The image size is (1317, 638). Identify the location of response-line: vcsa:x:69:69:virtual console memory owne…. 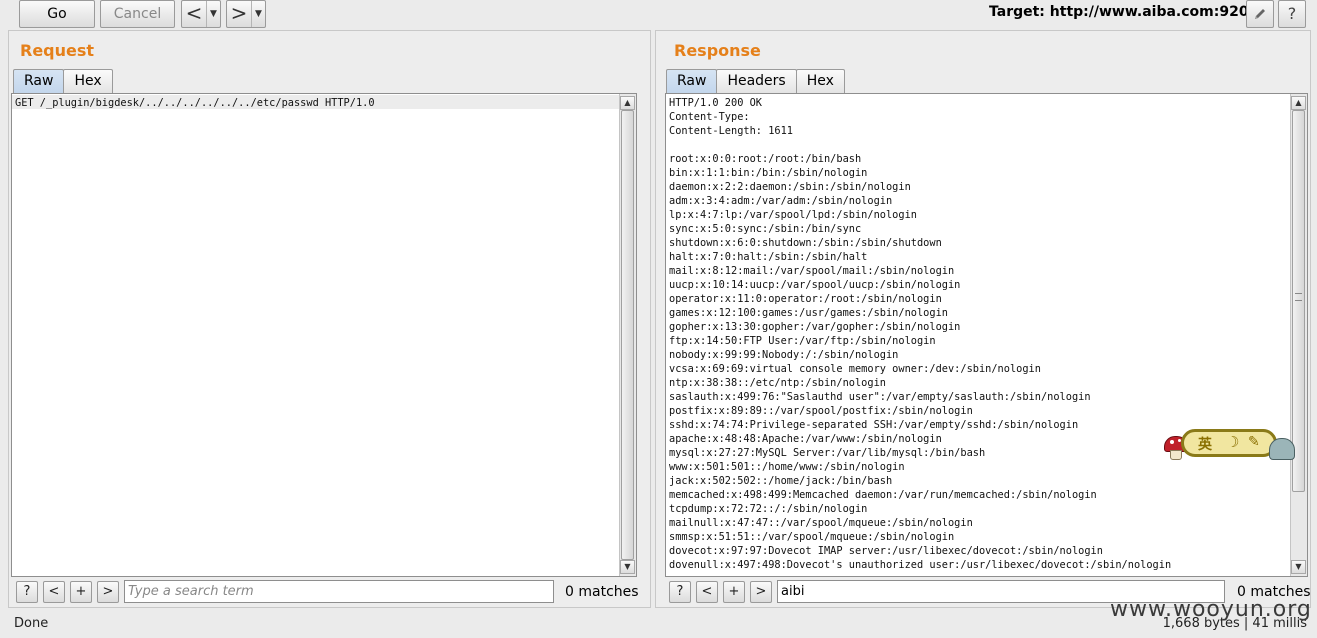
(855, 369).